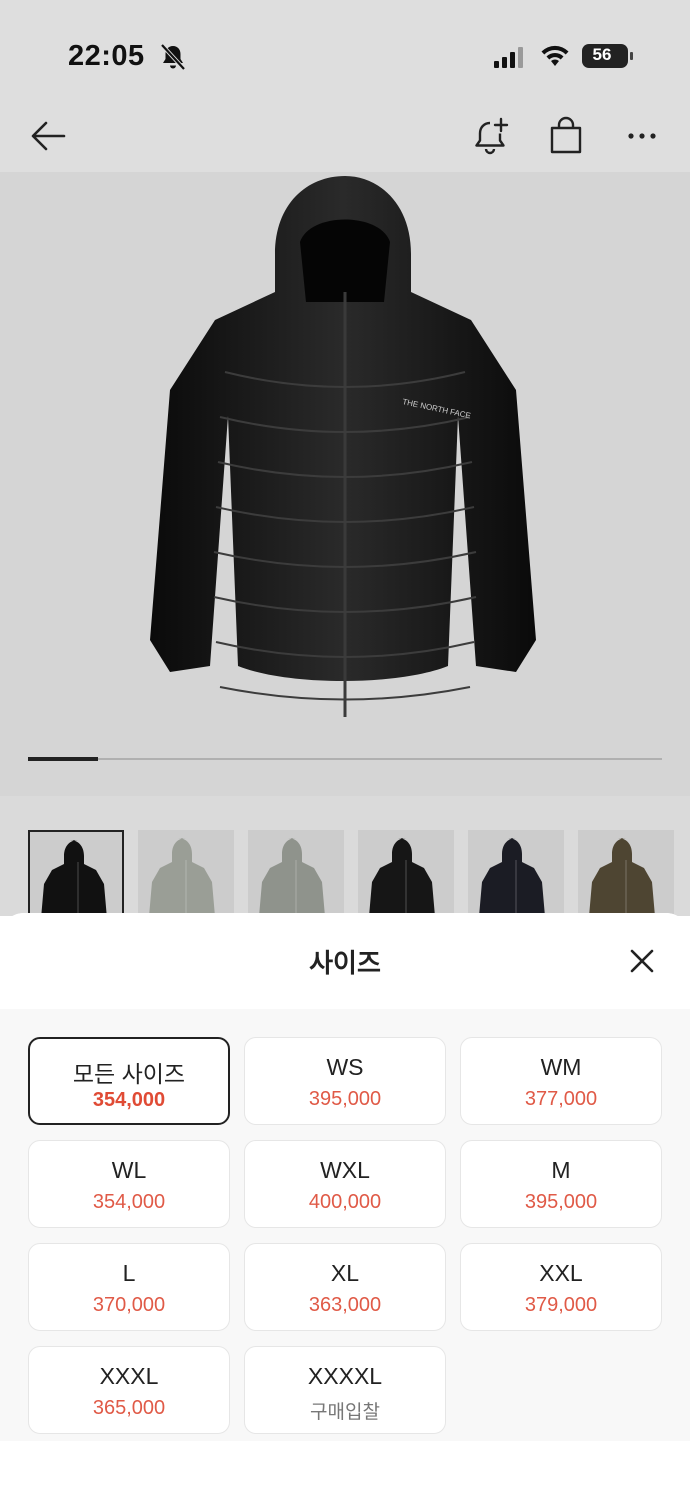  Describe the element at coordinates (129, 1287) in the screenshot. I see `size-option: L 370,000` at that location.